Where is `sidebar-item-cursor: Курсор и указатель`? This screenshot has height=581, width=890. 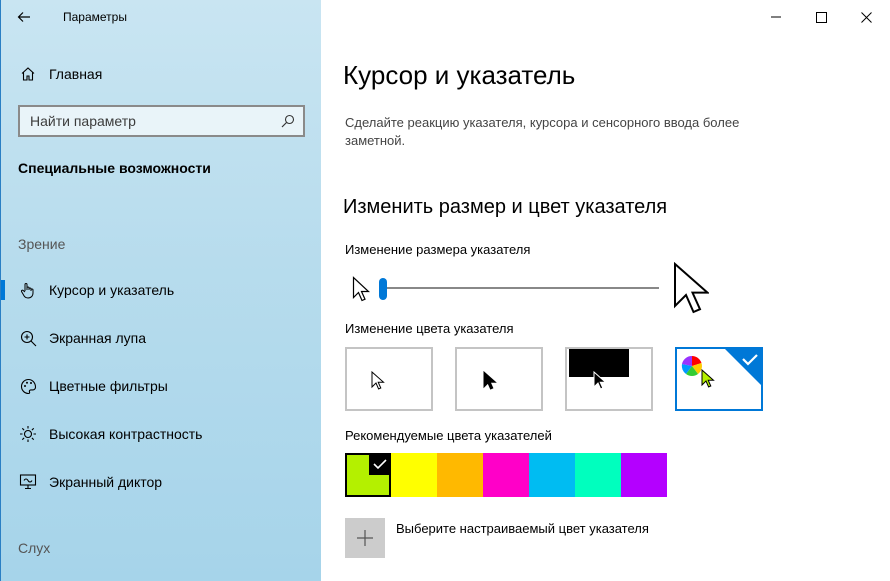
sidebar-item-cursor: Курсор и указатель is located at coordinates (161, 290).